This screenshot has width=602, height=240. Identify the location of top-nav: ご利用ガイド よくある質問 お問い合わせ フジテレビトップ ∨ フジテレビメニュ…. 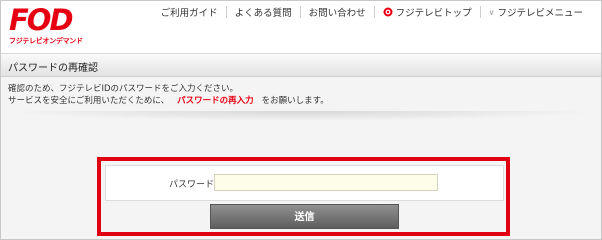
(372, 12).